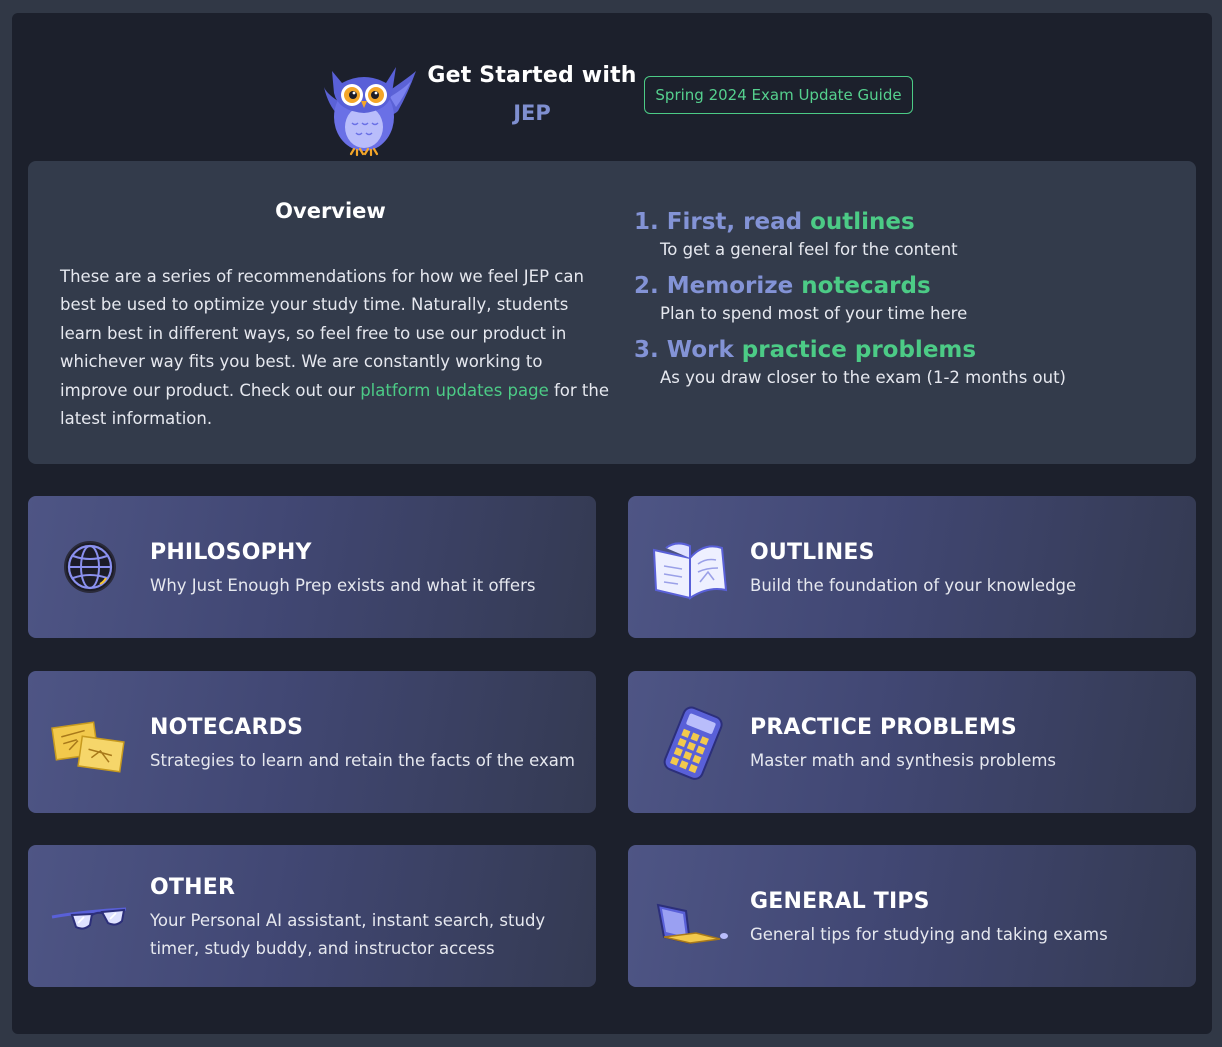 The image size is (1222, 1047). What do you see at coordinates (90, 567) in the screenshot?
I see `globe-icon` at bounding box center [90, 567].